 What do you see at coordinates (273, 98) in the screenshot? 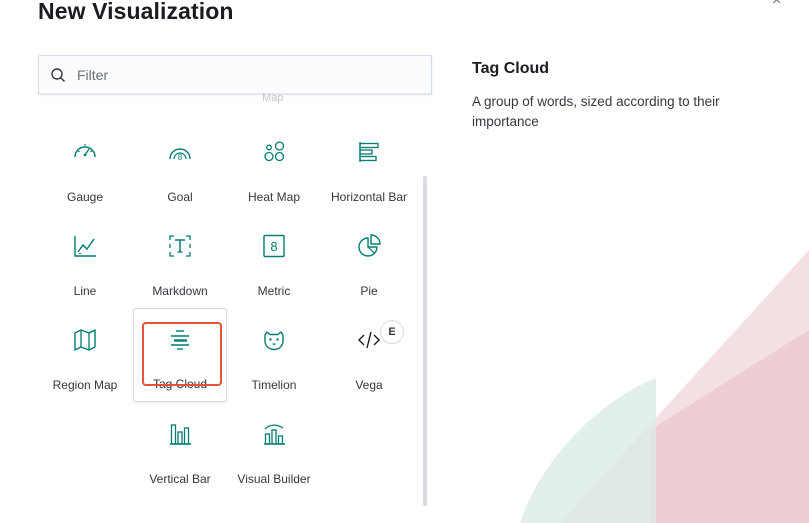
I see `cut-off-tile-label: Map` at bounding box center [273, 98].